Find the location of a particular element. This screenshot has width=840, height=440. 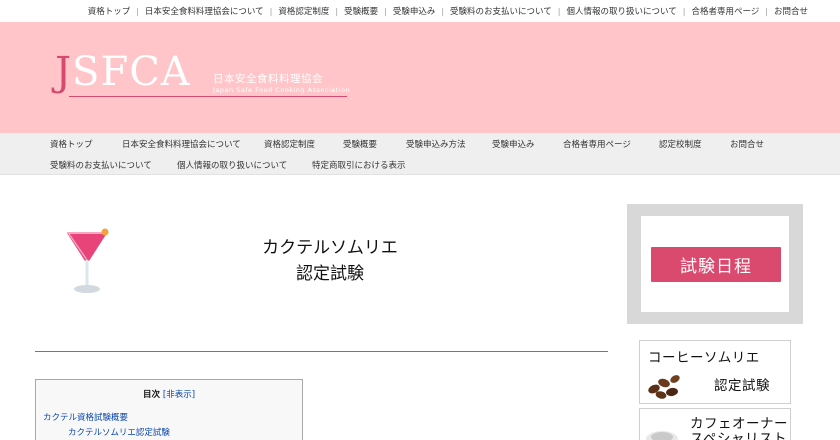

top-link-privacy: 個人情報の取り扱いについて is located at coordinates (621, 11).